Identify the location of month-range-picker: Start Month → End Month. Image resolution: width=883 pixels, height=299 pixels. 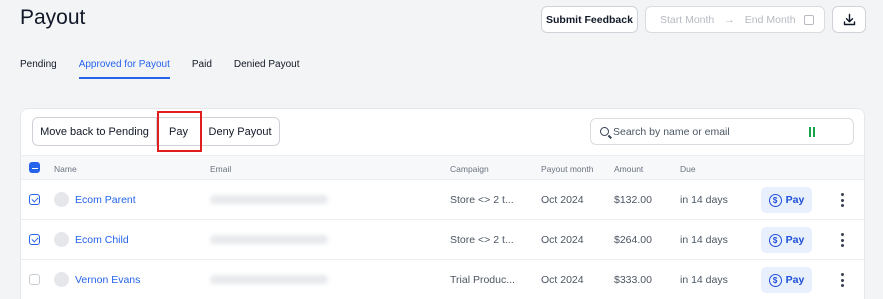
(735, 19).